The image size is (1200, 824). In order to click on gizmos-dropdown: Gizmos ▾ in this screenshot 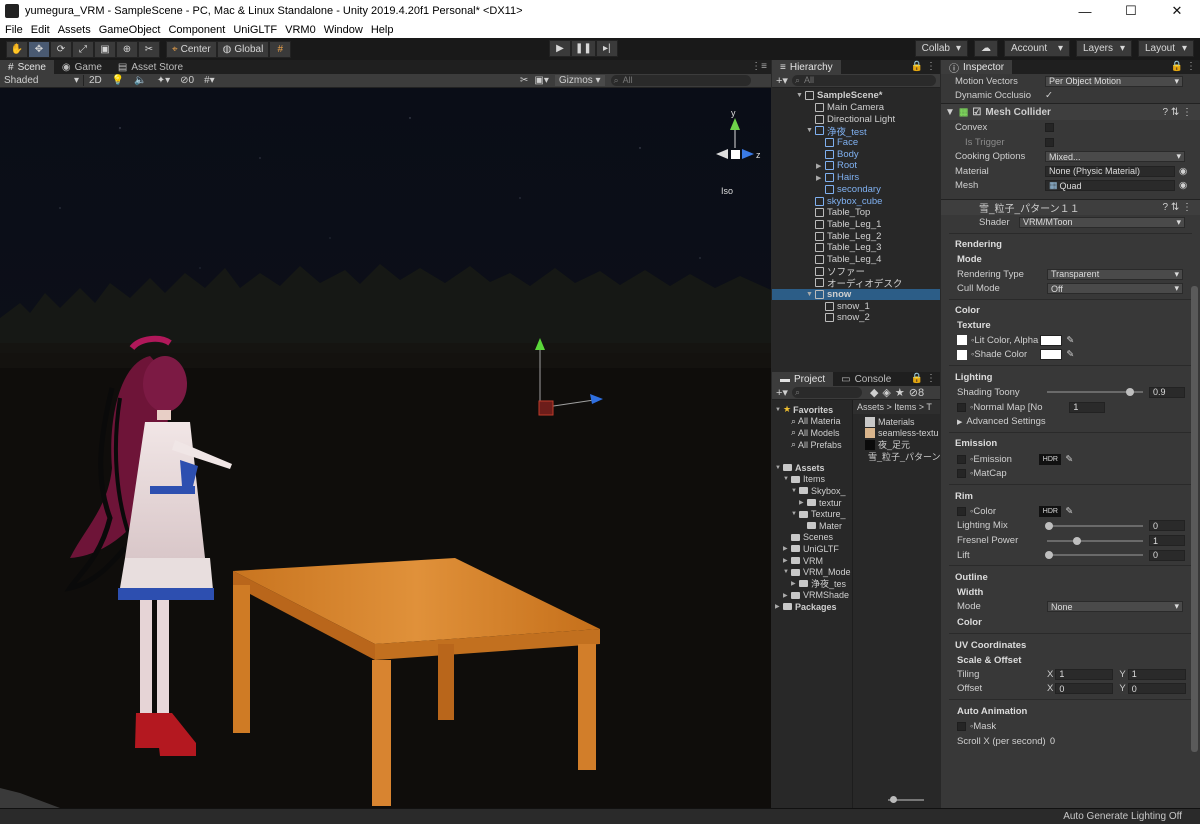, I will do `click(579, 80)`.